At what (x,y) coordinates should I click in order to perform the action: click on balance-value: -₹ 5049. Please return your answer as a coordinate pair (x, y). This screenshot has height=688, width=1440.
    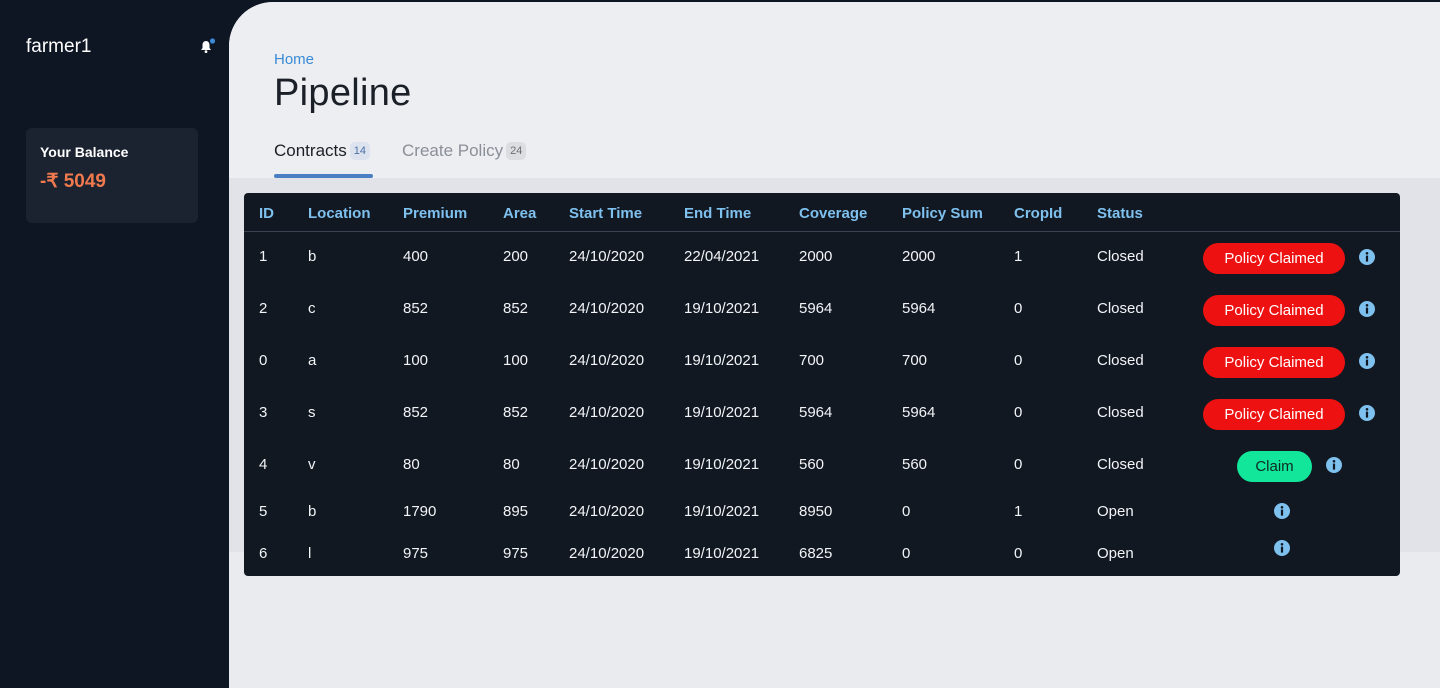
    Looking at the image, I should click on (73, 181).